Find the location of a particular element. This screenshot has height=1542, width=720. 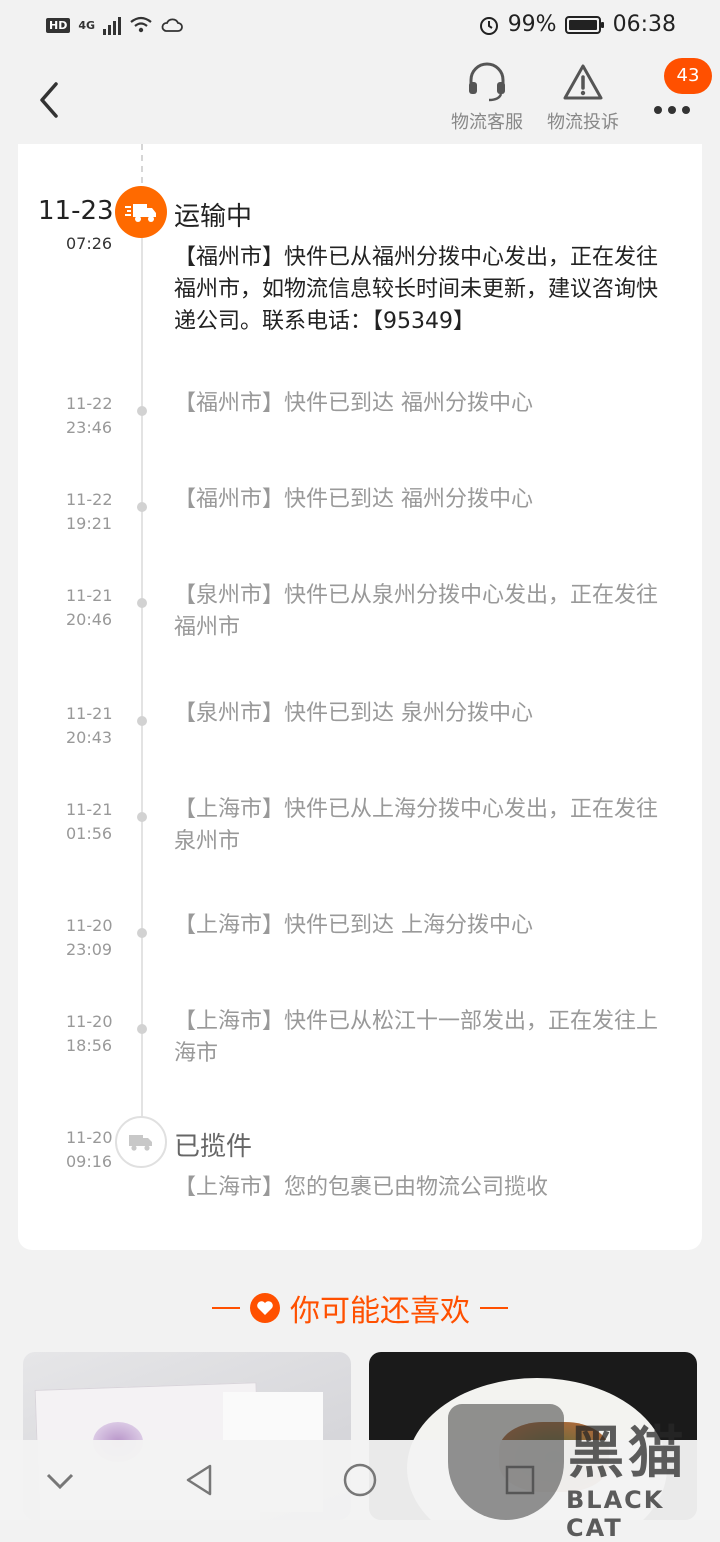

pickup-status-title: 已揽件 is located at coordinates (213, 1147).